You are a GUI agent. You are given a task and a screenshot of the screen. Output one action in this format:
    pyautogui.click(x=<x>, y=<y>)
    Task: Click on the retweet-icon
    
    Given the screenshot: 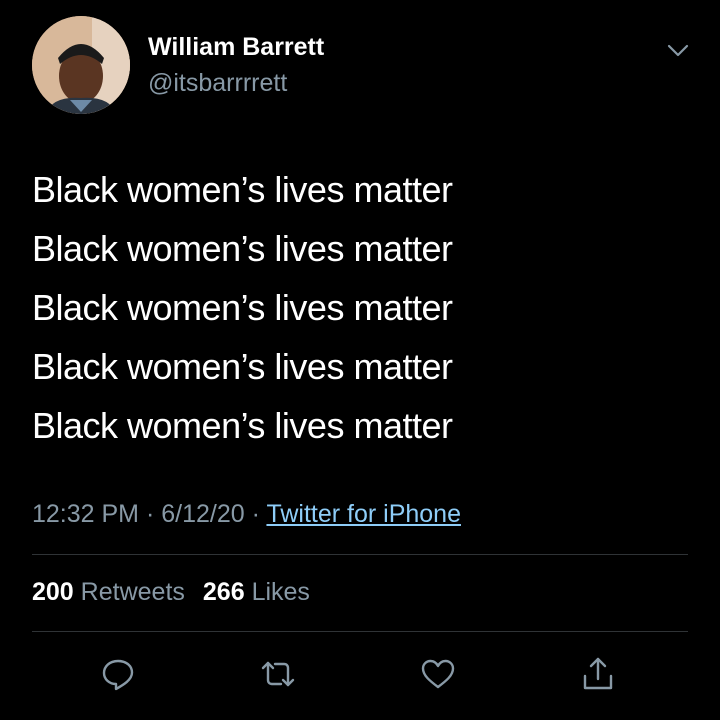 What is the action you would take?
    pyautogui.click(x=278, y=674)
    